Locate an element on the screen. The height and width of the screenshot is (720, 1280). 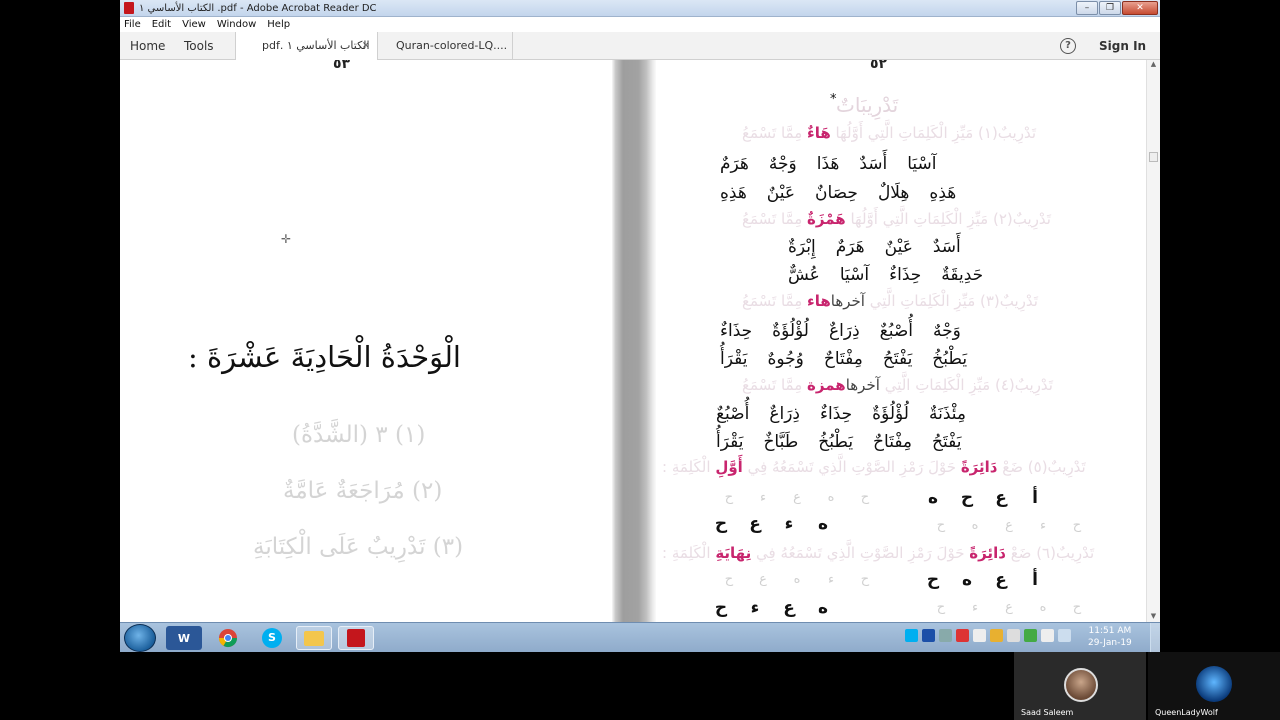
exercise-6-row: حهعأ is located at coordinates (982, 580).